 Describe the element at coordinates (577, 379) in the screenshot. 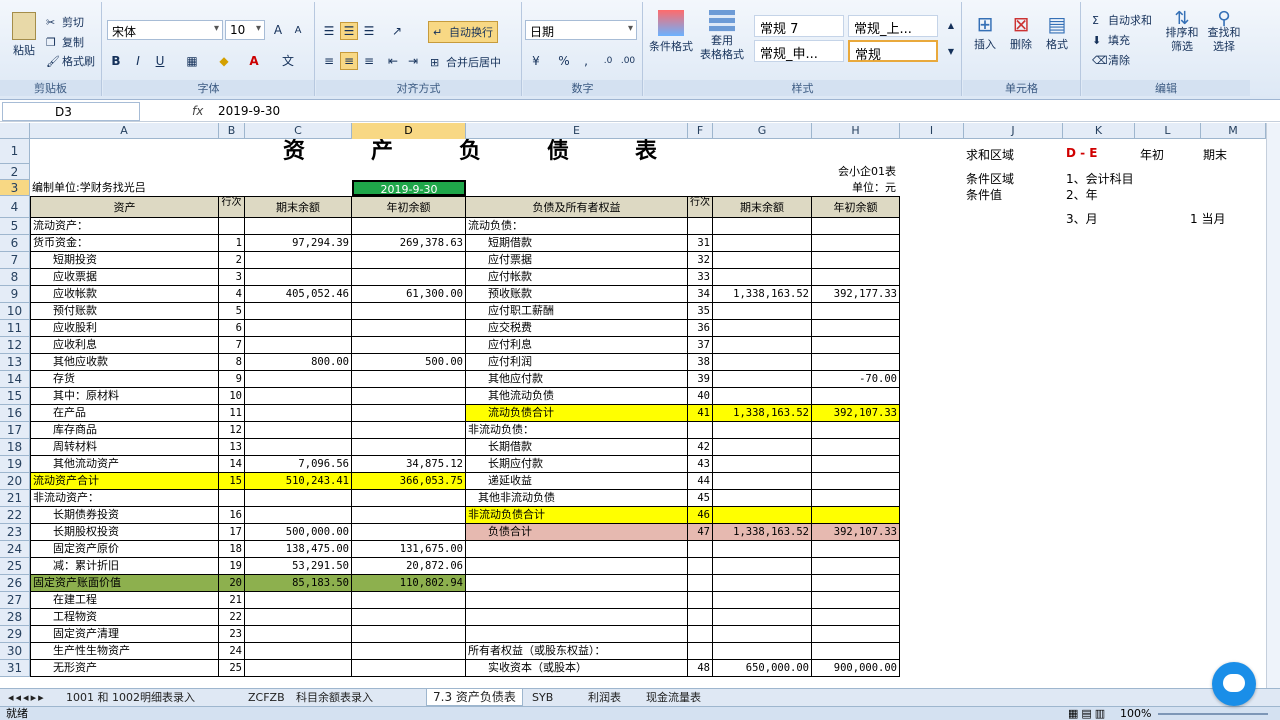

I see `cell-e14: 其他应付款` at that location.